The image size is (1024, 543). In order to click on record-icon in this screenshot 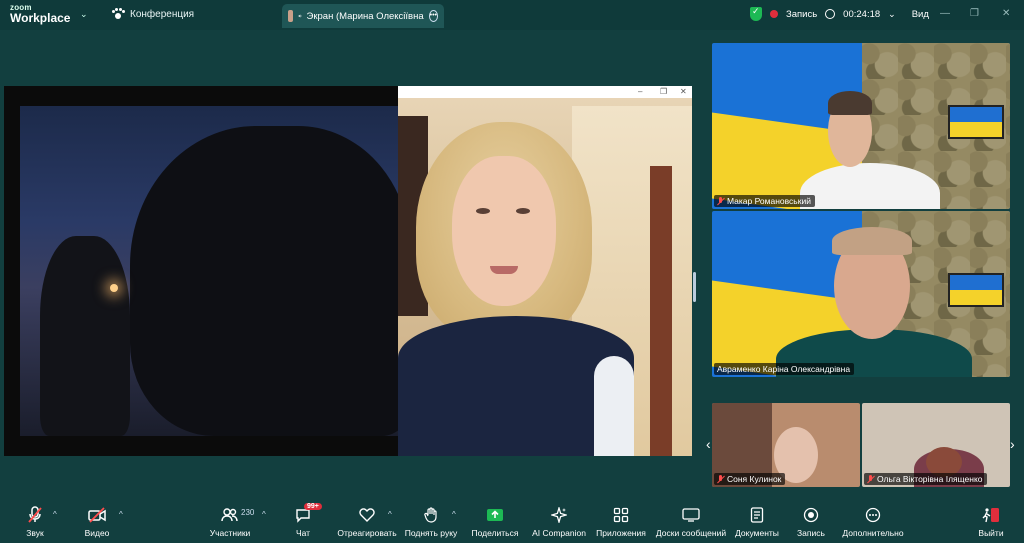, I will do `click(811, 515)`.